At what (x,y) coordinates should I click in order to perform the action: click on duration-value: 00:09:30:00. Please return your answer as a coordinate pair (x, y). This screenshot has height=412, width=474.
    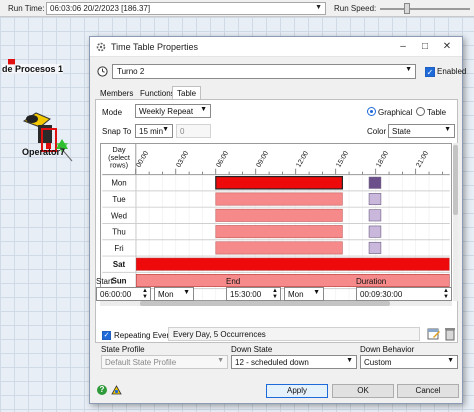
    Looking at the image, I should click on (381, 294).